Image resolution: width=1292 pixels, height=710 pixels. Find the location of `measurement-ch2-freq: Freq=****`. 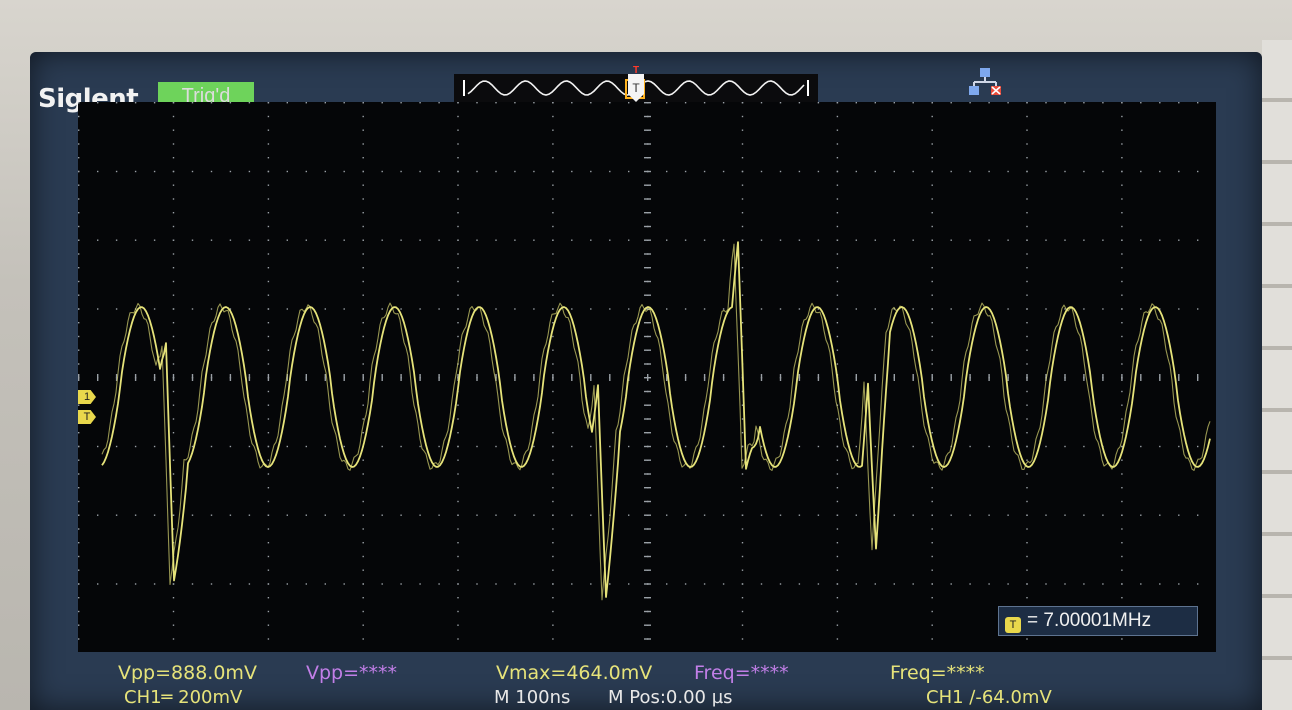

measurement-ch2-freq: Freq=**** is located at coordinates (741, 673).